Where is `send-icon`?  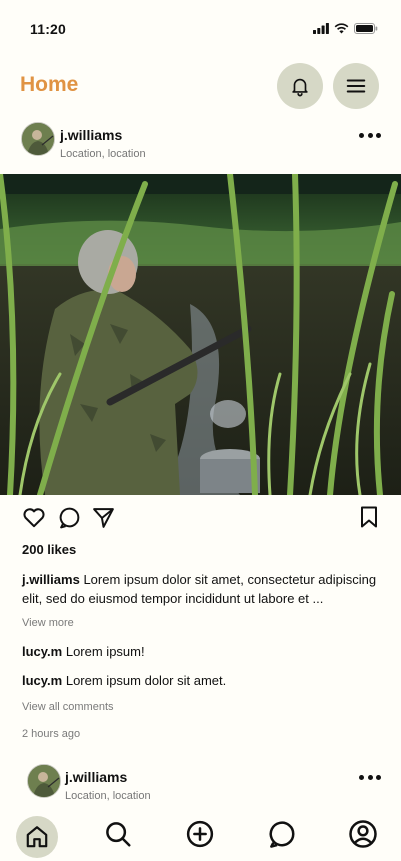
send-icon is located at coordinates (103, 517).